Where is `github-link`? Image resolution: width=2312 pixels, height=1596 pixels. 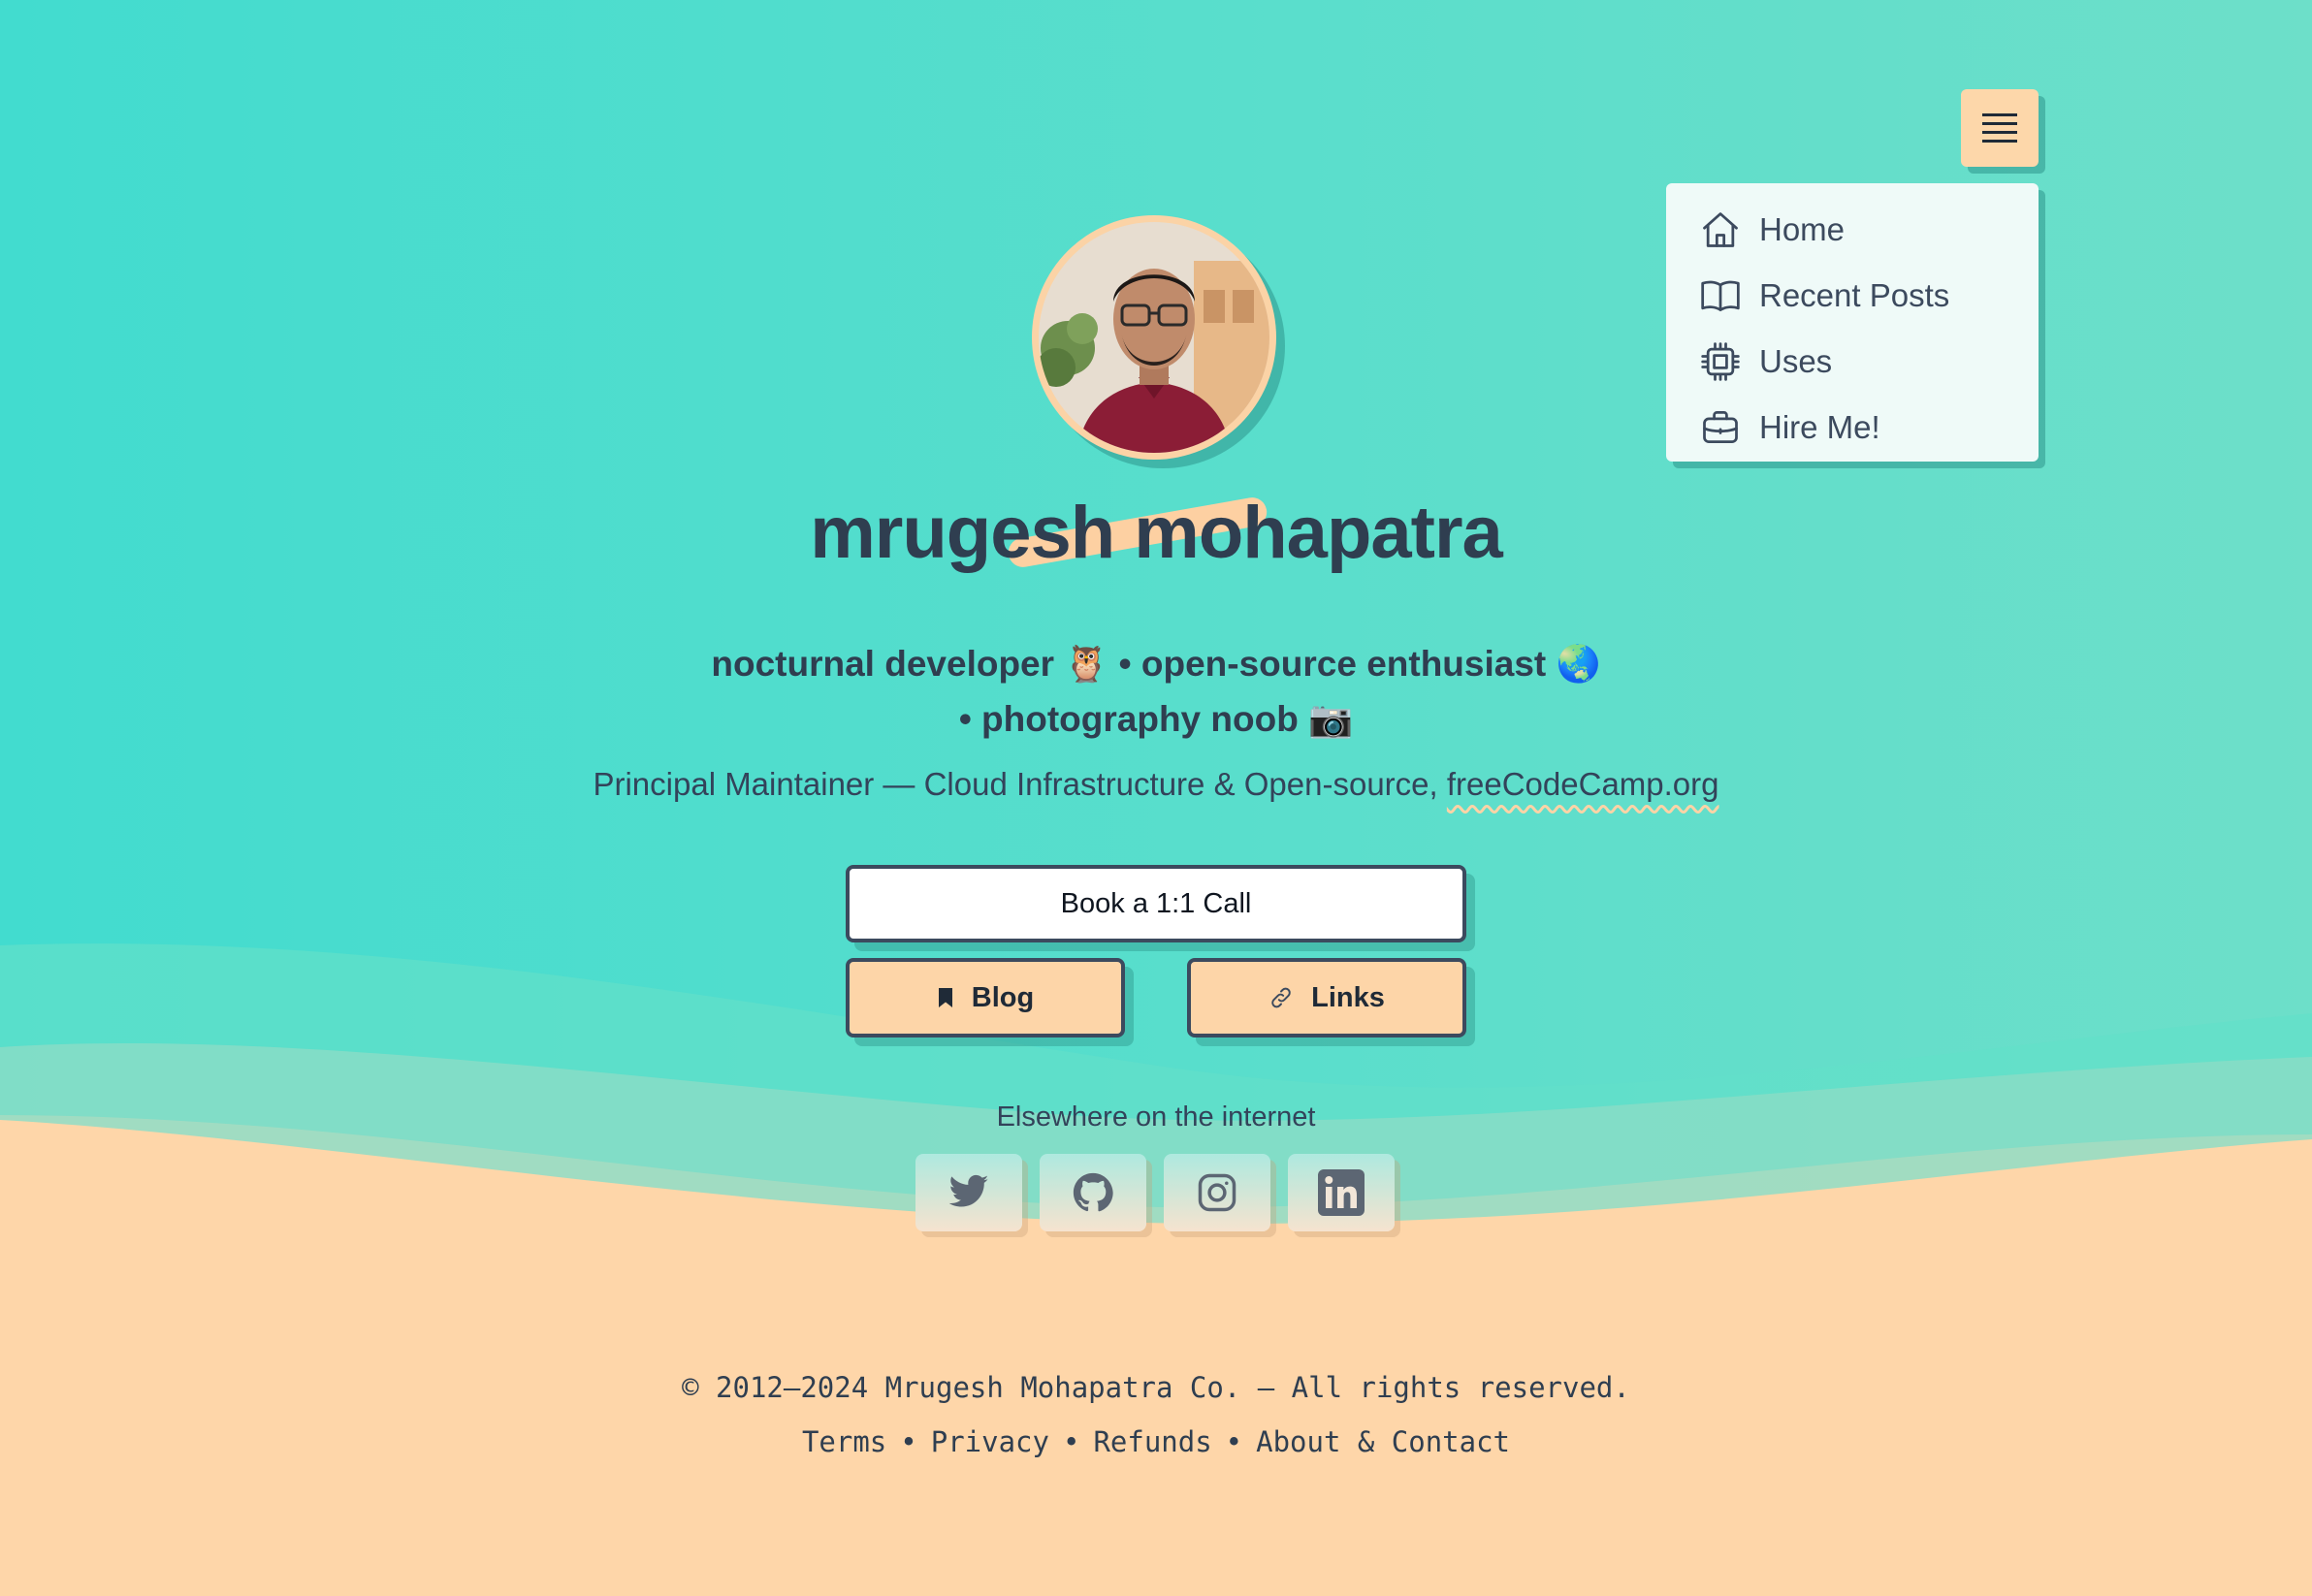 github-link is located at coordinates (1093, 1192).